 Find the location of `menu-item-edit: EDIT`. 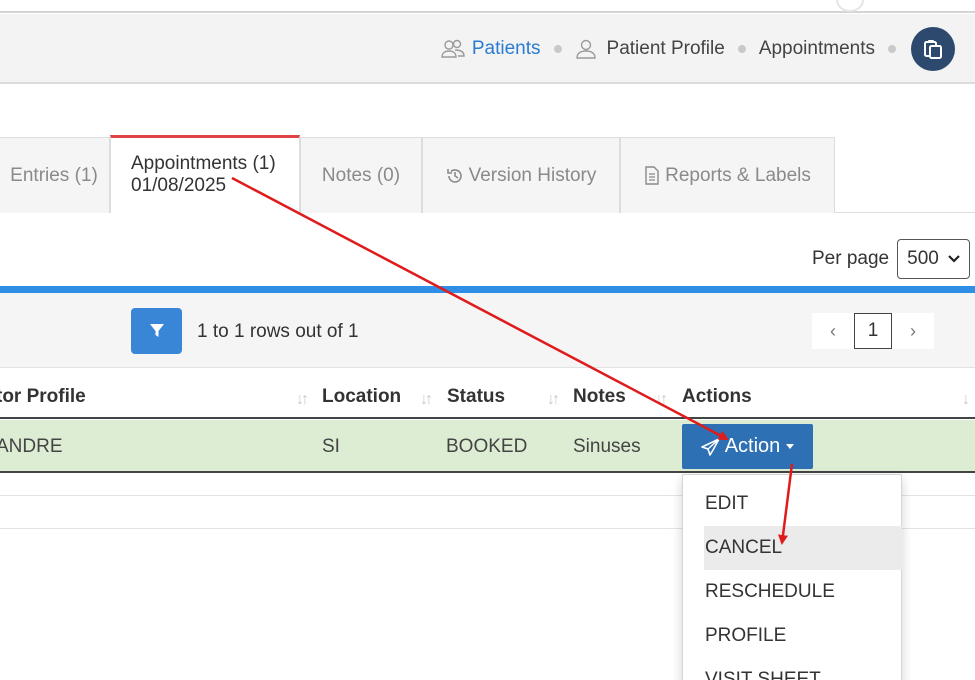

menu-item-edit: EDIT is located at coordinates (803, 504).